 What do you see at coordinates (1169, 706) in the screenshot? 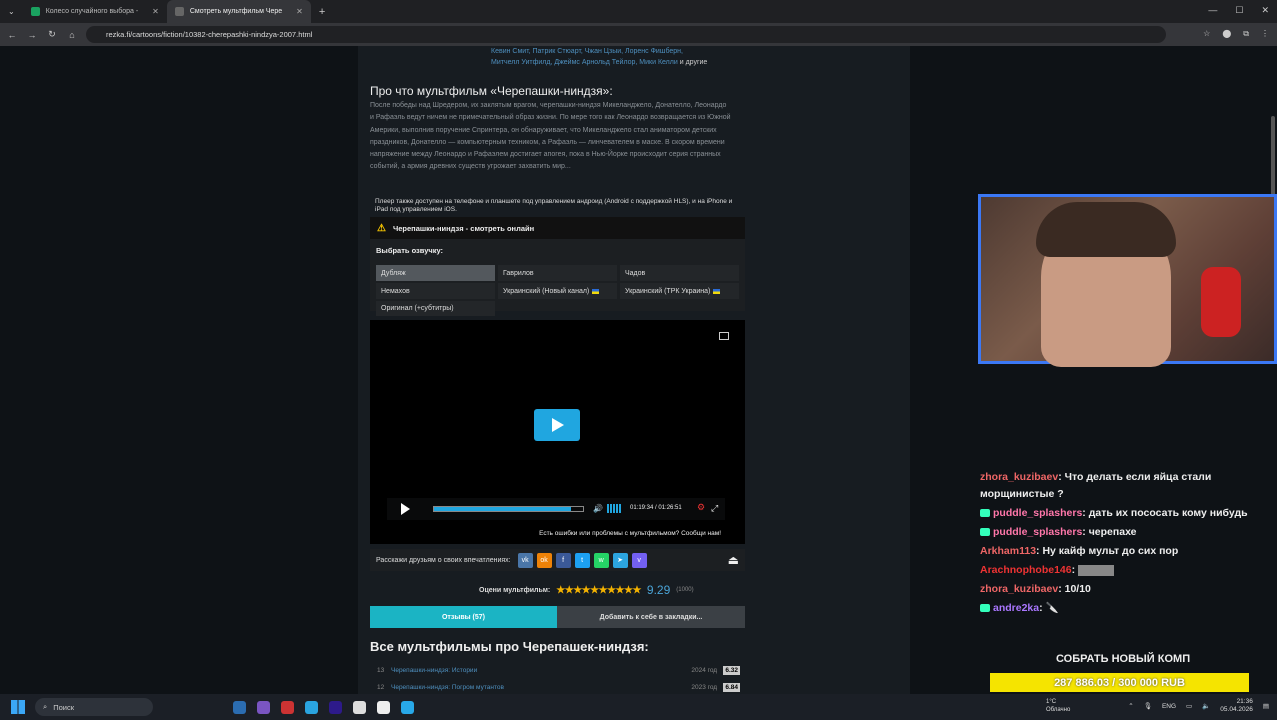
I see `language-indicator: ENG` at bounding box center [1169, 706].